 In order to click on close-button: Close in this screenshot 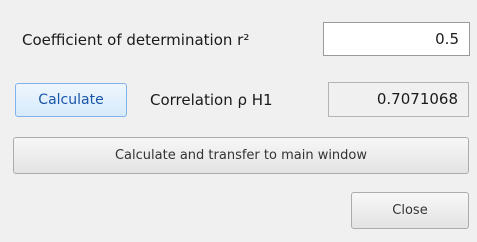, I will do `click(410, 210)`.